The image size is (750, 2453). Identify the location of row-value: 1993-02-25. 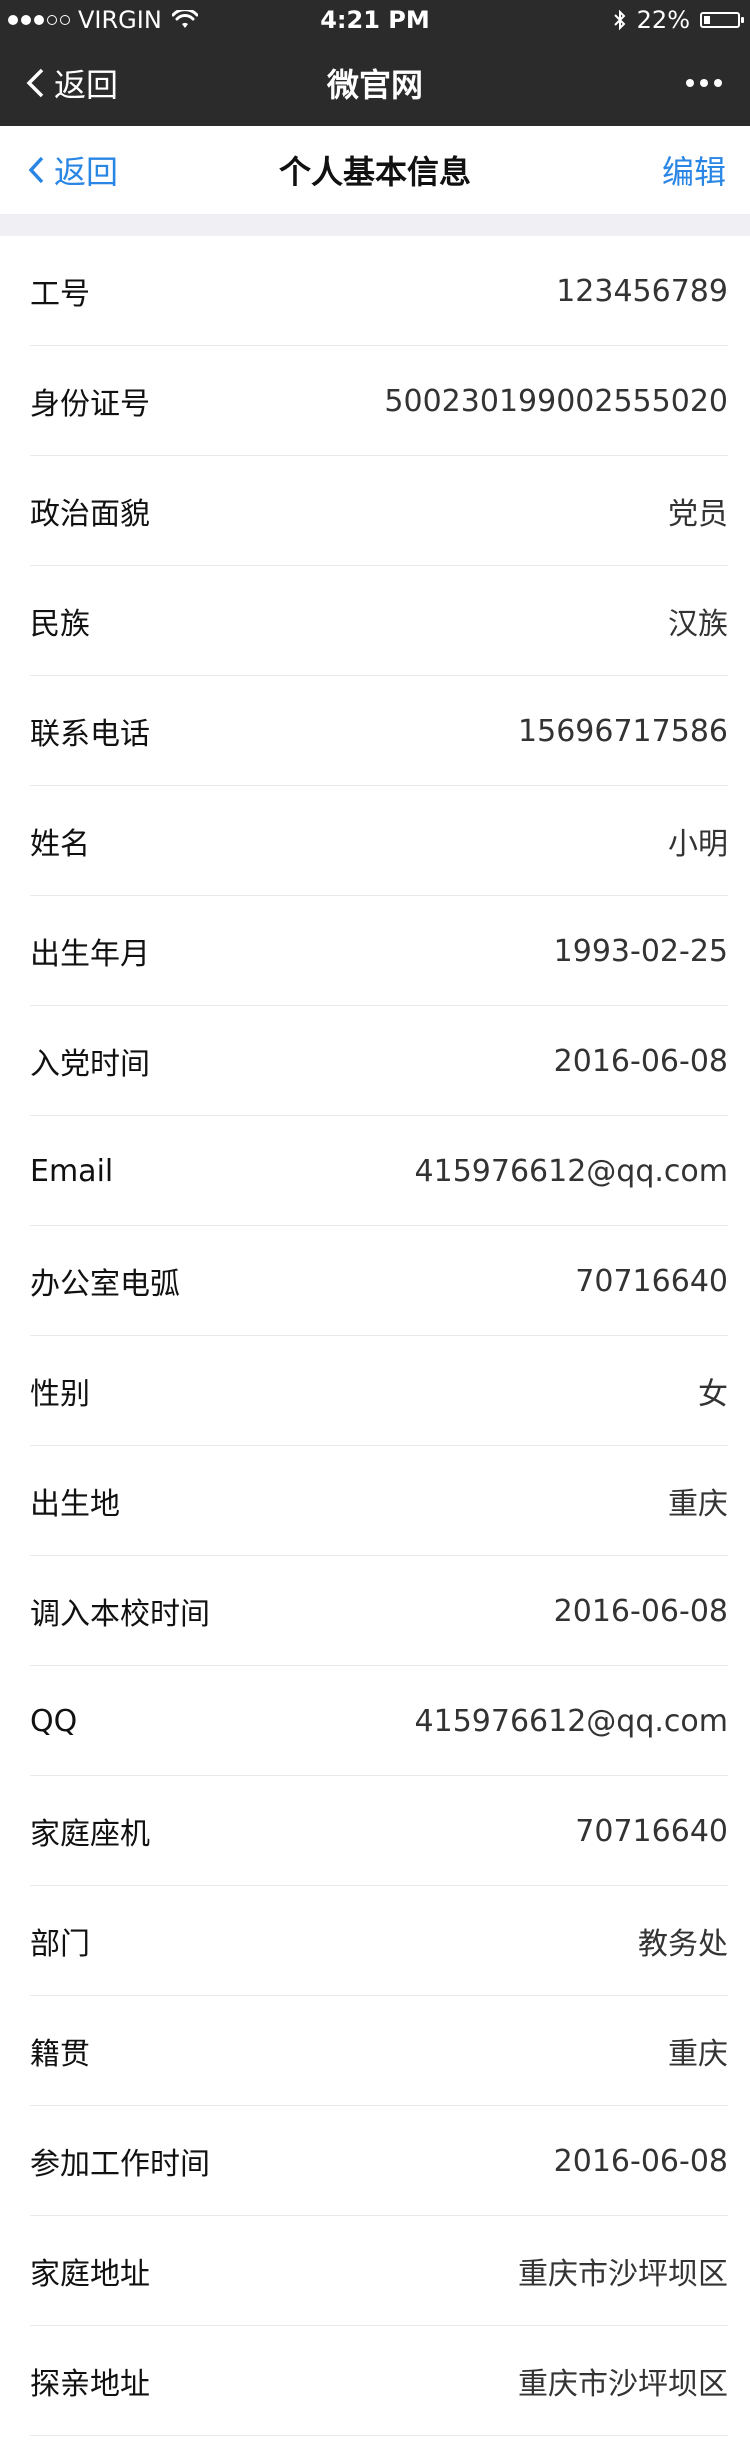
(640, 951).